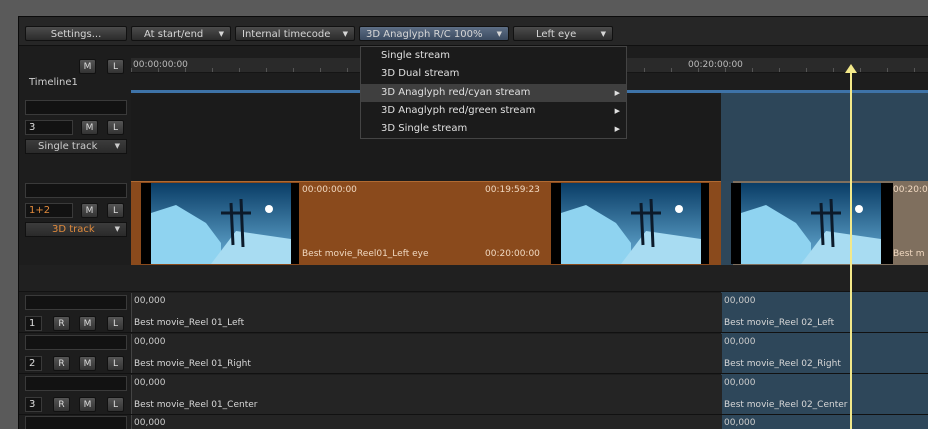 Image resolution: width=928 pixels, height=429 pixels. Describe the element at coordinates (493, 129) in the screenshot. I see `menu-item-3d-single-stream: 3D Single stream ▶` at that location.